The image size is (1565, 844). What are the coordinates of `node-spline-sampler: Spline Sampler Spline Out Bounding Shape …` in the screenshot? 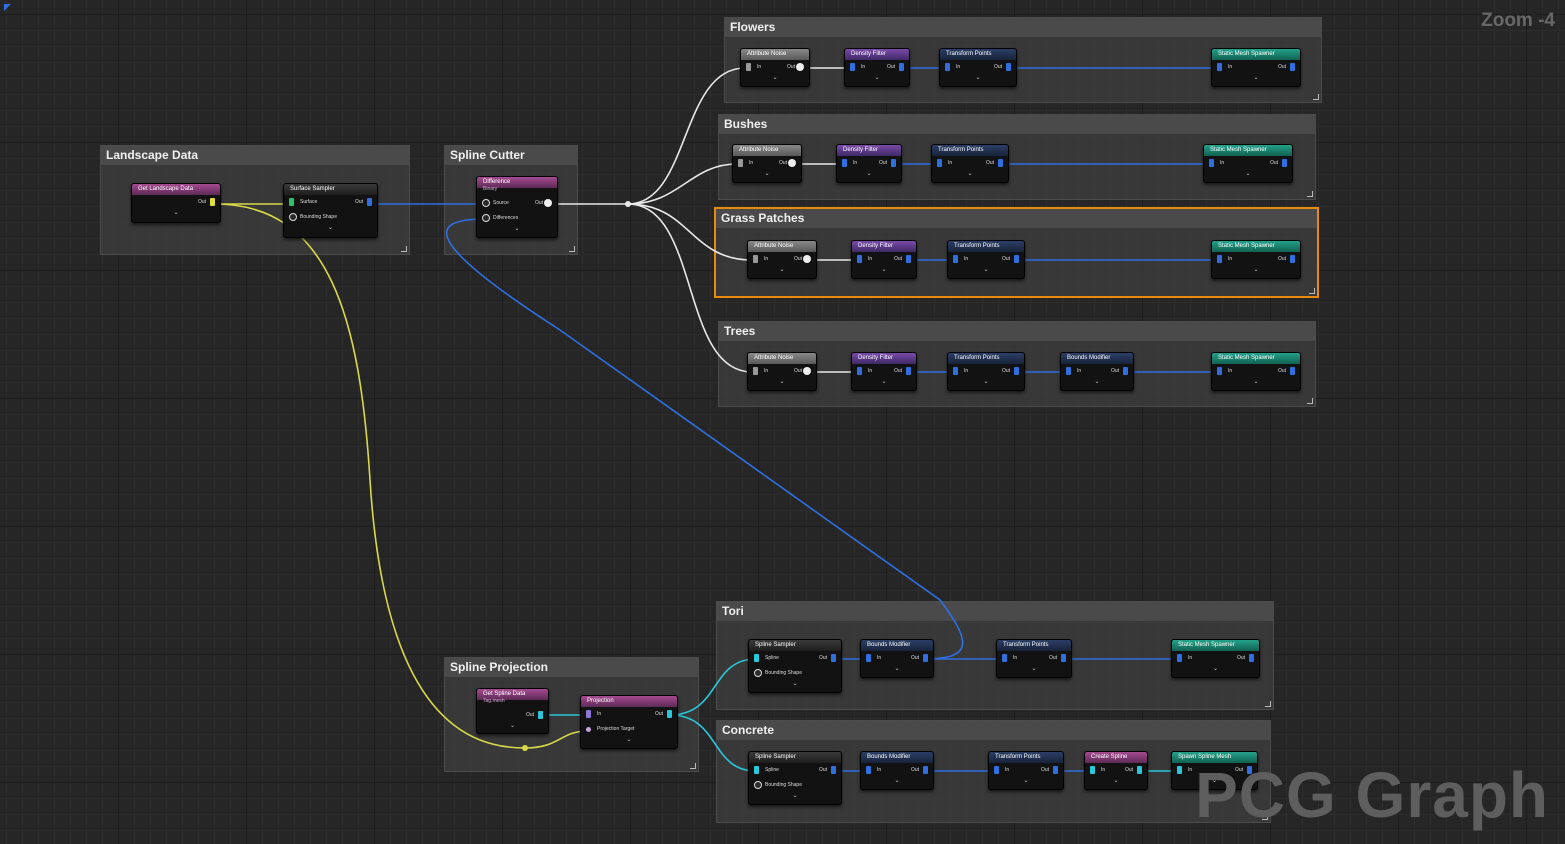 It's located at (795, 666).